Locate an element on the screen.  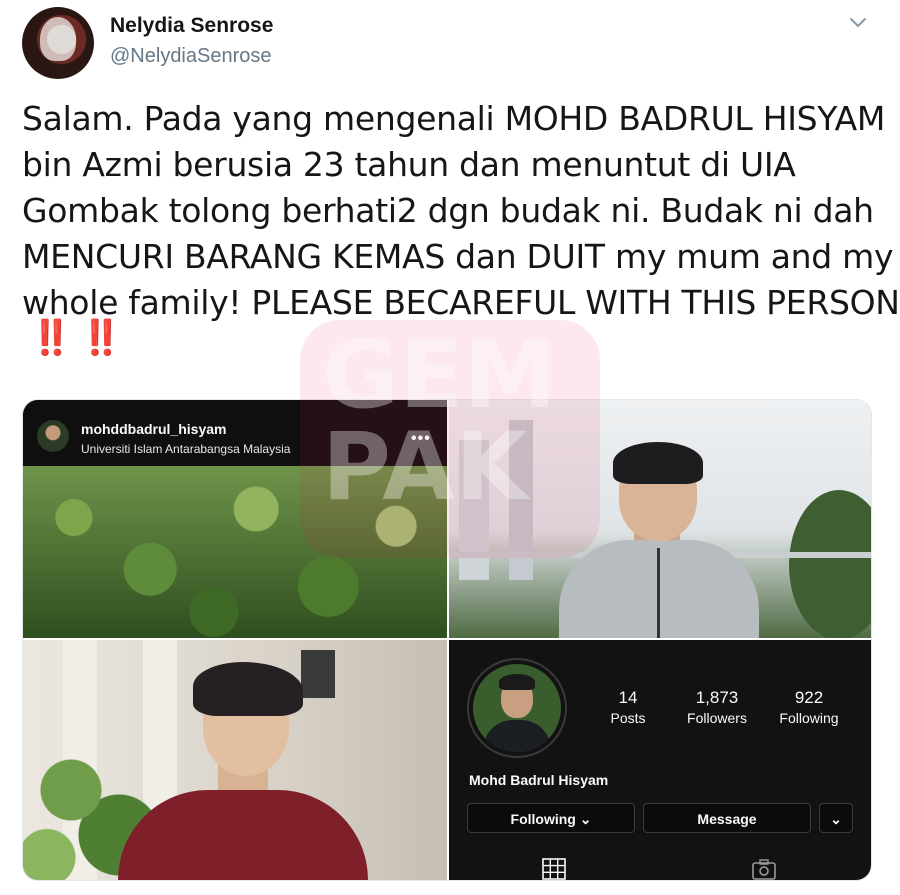
followers-count: 1,873 is located at coordinates (717, 697).